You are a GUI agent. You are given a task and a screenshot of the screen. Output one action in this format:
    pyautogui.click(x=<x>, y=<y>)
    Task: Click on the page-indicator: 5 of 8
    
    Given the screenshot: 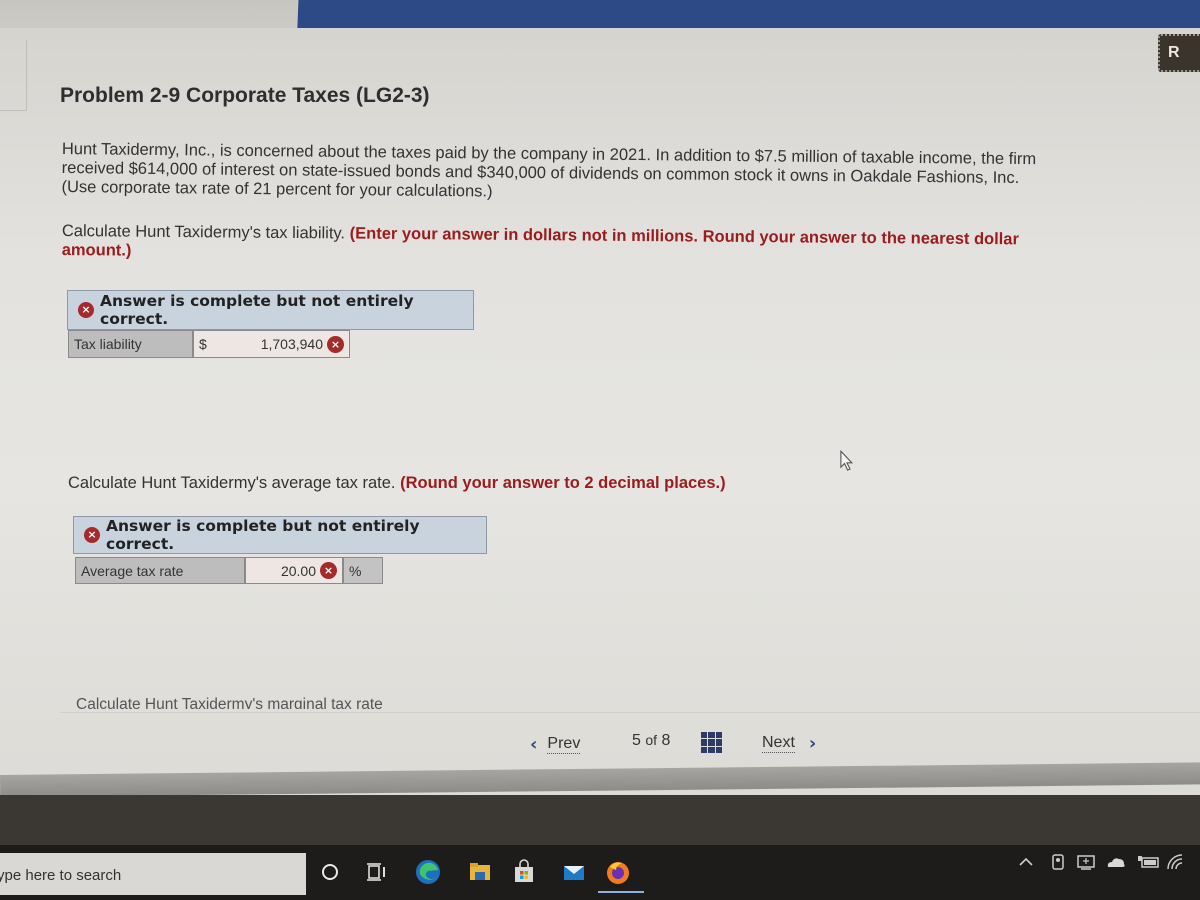 What is the action you would take?
    pyautogui.click(x=651, y=741)
    